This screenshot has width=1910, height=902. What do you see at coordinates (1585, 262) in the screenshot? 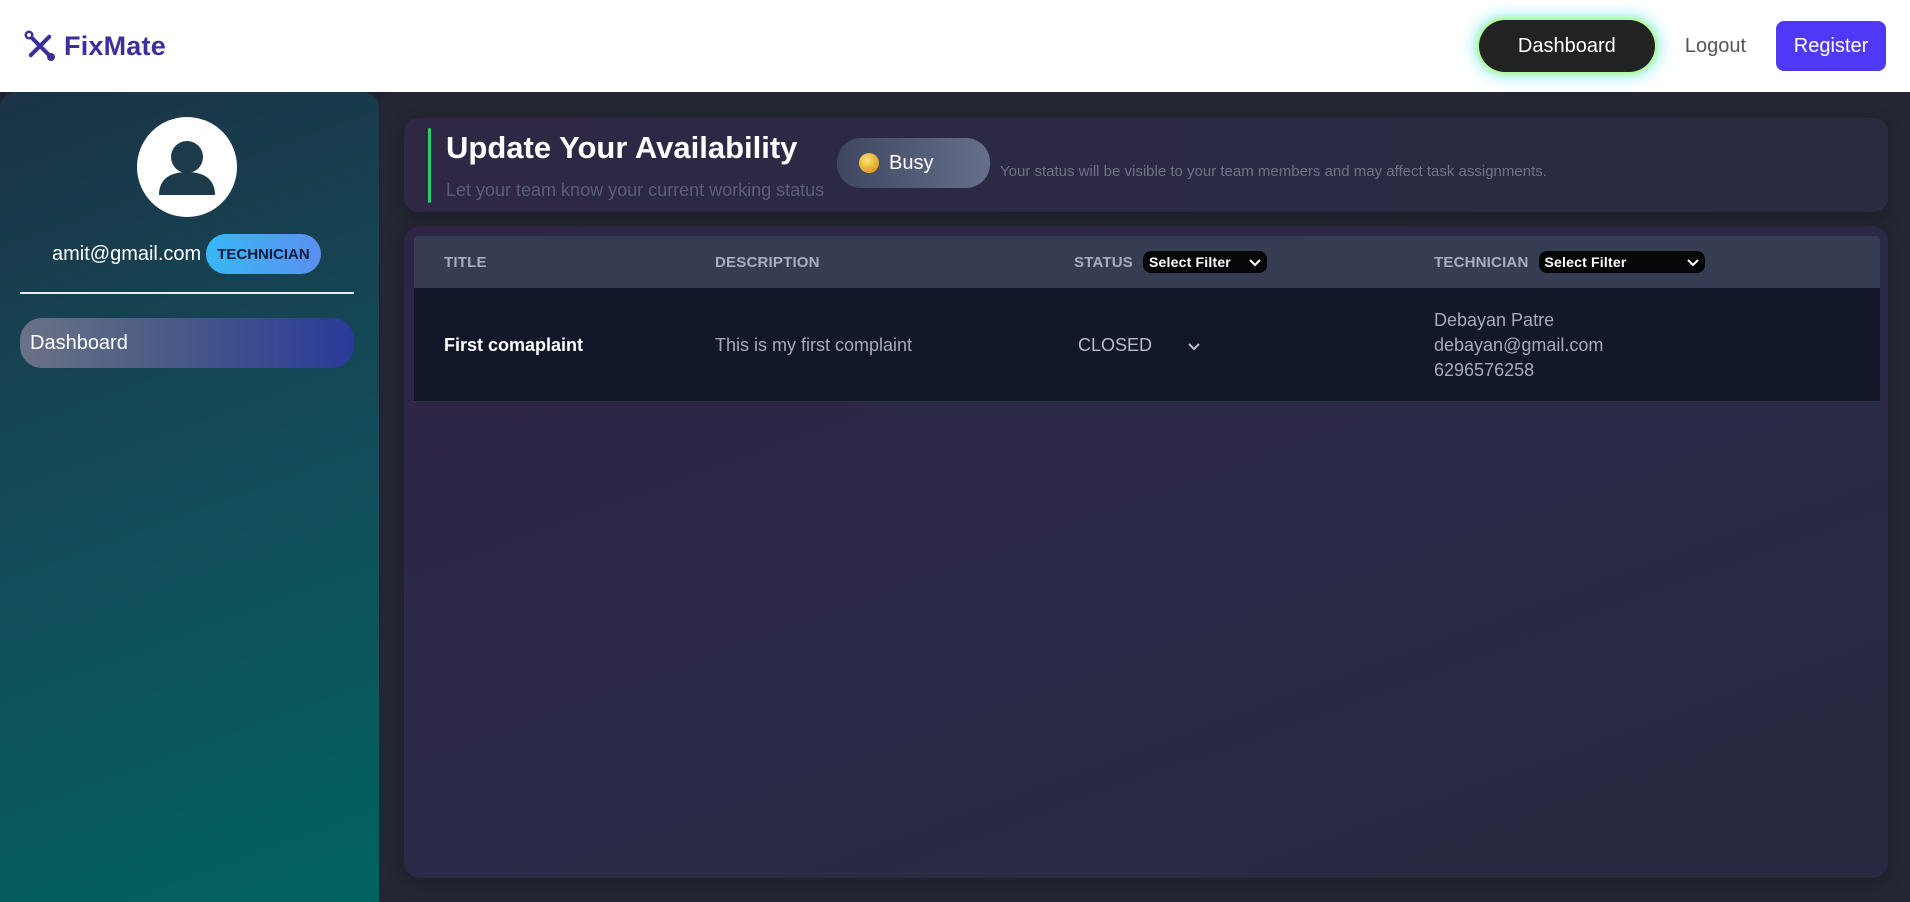
I see `technician-filter-value: Select Filter` at bounding box center [1585, 262].